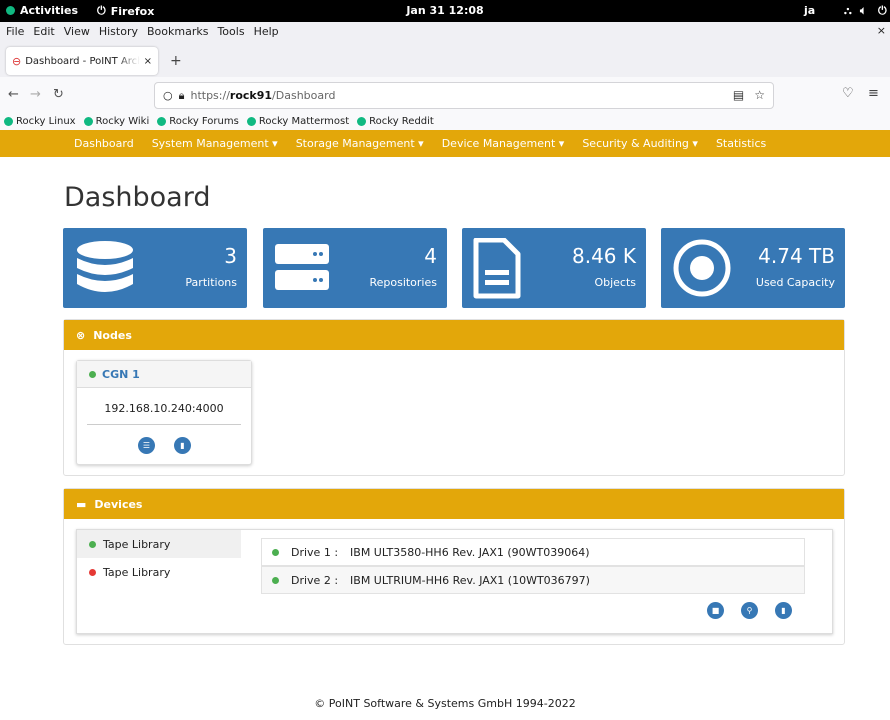  What do you see at coordinates (81, 504) in the screenshot?
I see `device-icon: ▬` at bounding box center [81, 504].